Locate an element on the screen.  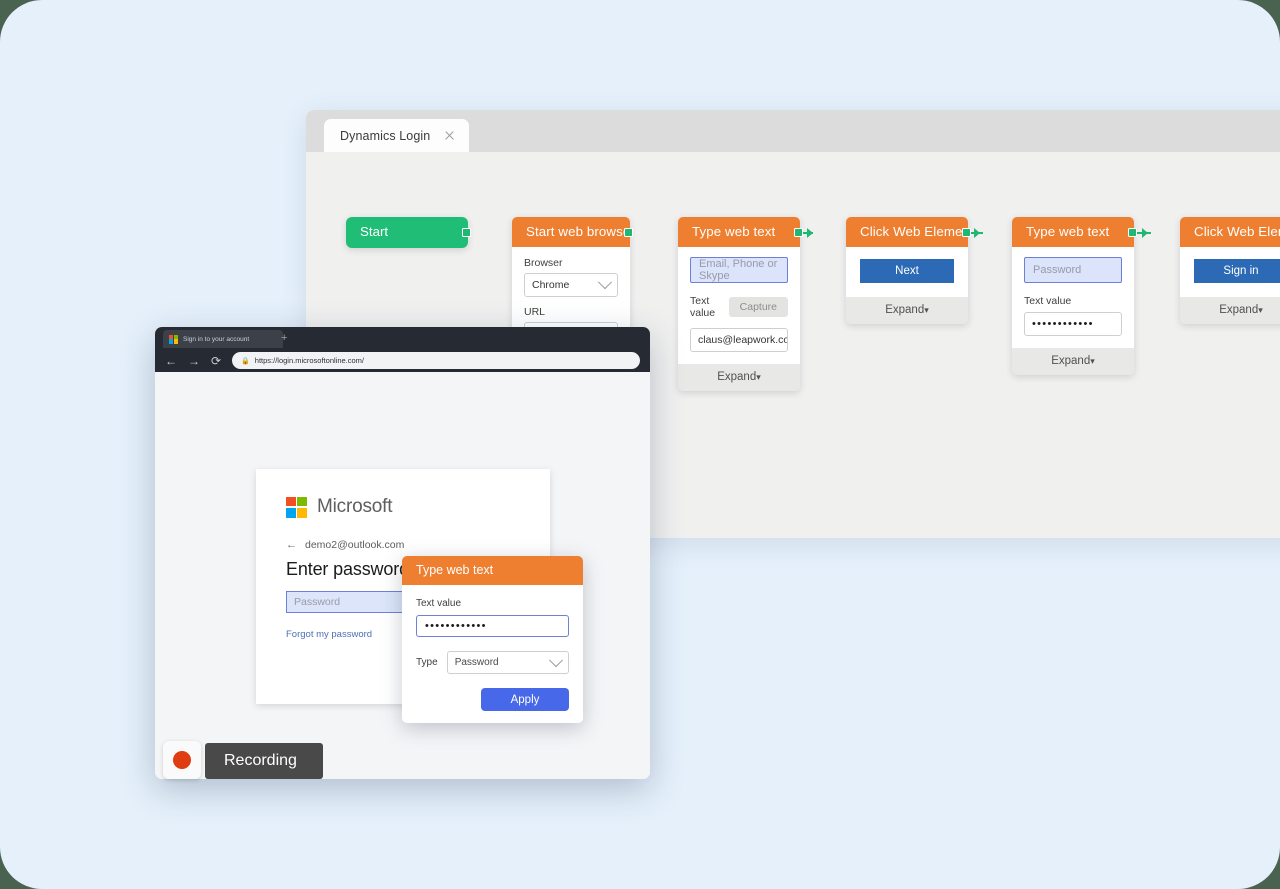
text-value-input: claus@leapwork.com is located at coordinates (739, 340).